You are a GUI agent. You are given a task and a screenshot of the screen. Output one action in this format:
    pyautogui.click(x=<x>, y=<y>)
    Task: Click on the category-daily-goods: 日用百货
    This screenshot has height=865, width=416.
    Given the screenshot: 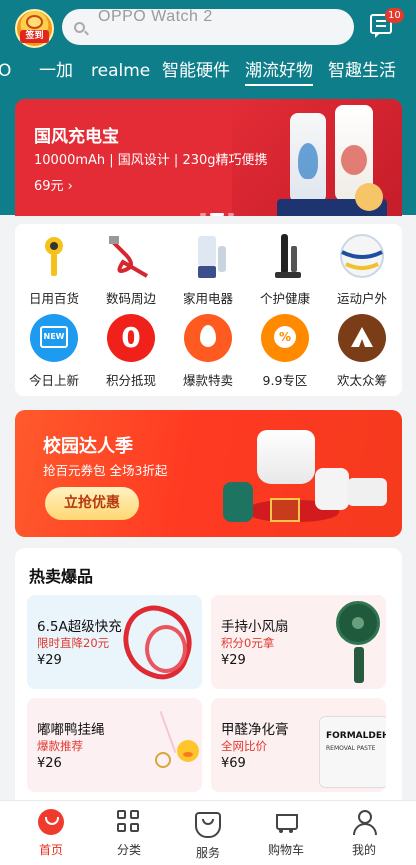 What is the action you would take?
    pyautogui.click(x=54, y=269)
    